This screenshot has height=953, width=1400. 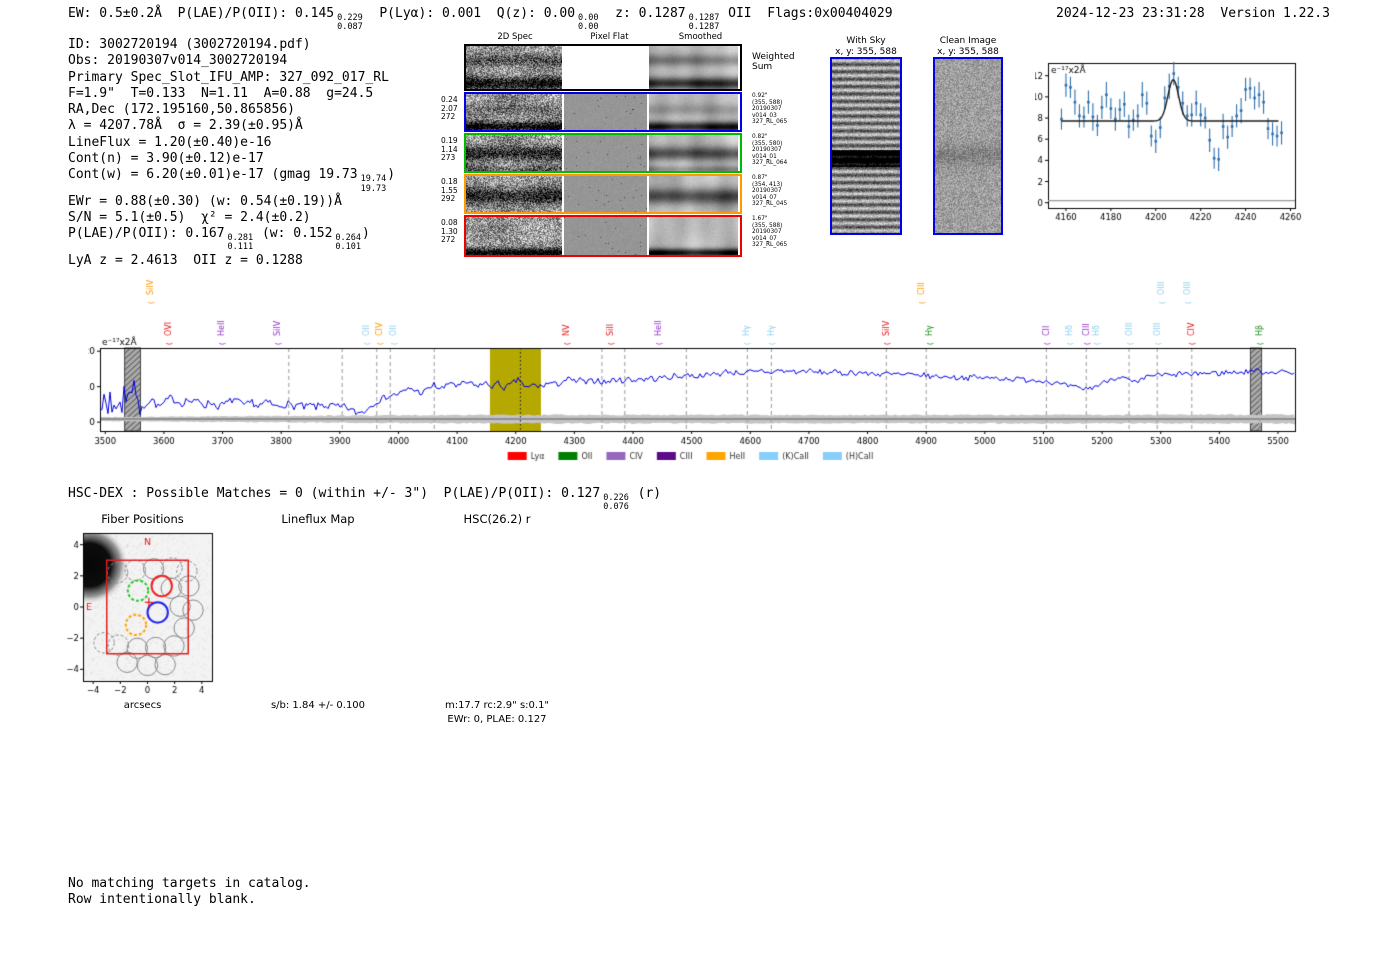 I want to click on fiber4-smoothed-image, so click(x=693, y=236).